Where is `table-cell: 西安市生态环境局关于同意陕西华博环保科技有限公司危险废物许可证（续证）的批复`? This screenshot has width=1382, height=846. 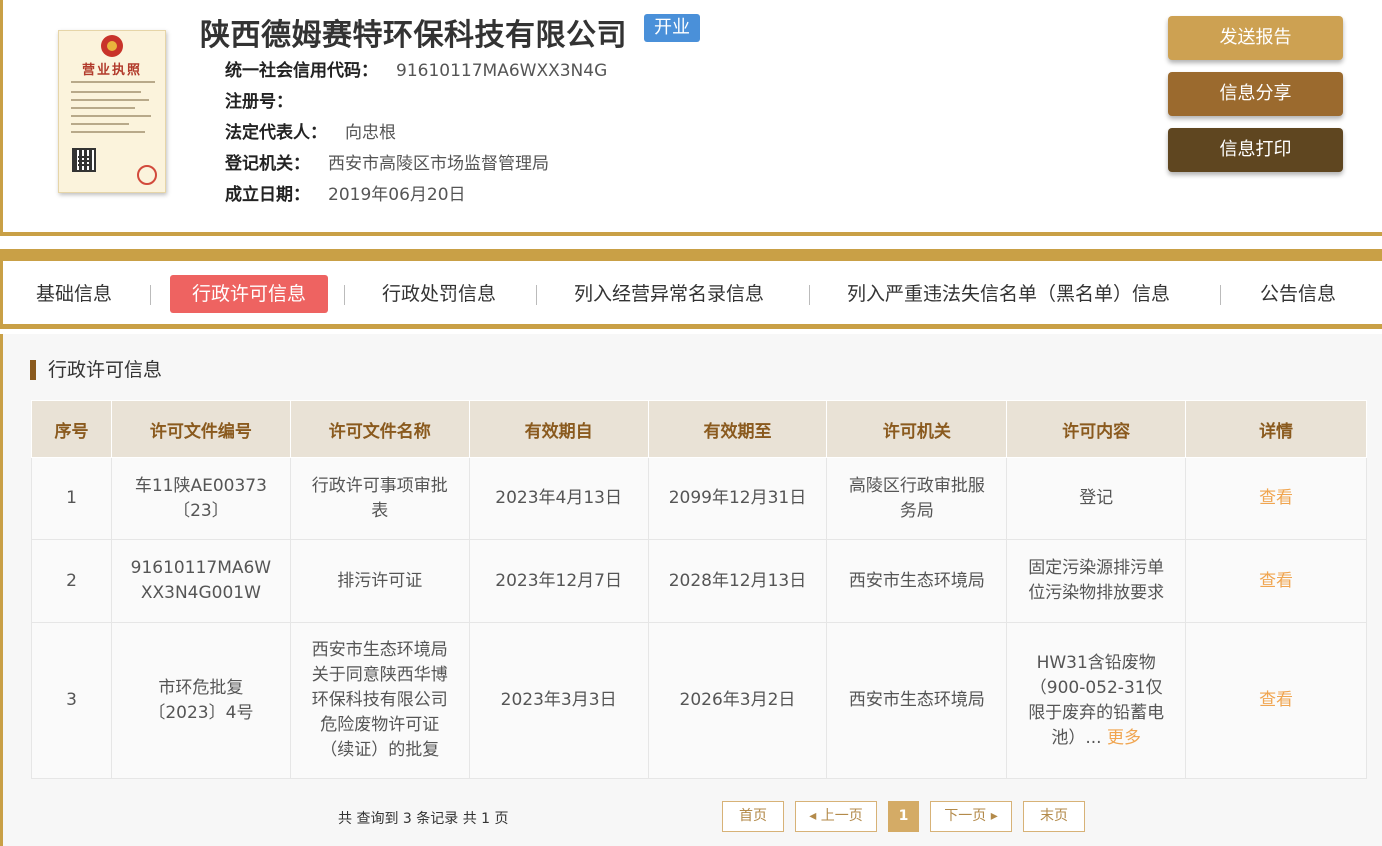
table-cell: 西安市生态环境局关于同意陕西华博环保科技有限公司危险废物许可证（续证）的批复 is located at coordinates (379, 700).